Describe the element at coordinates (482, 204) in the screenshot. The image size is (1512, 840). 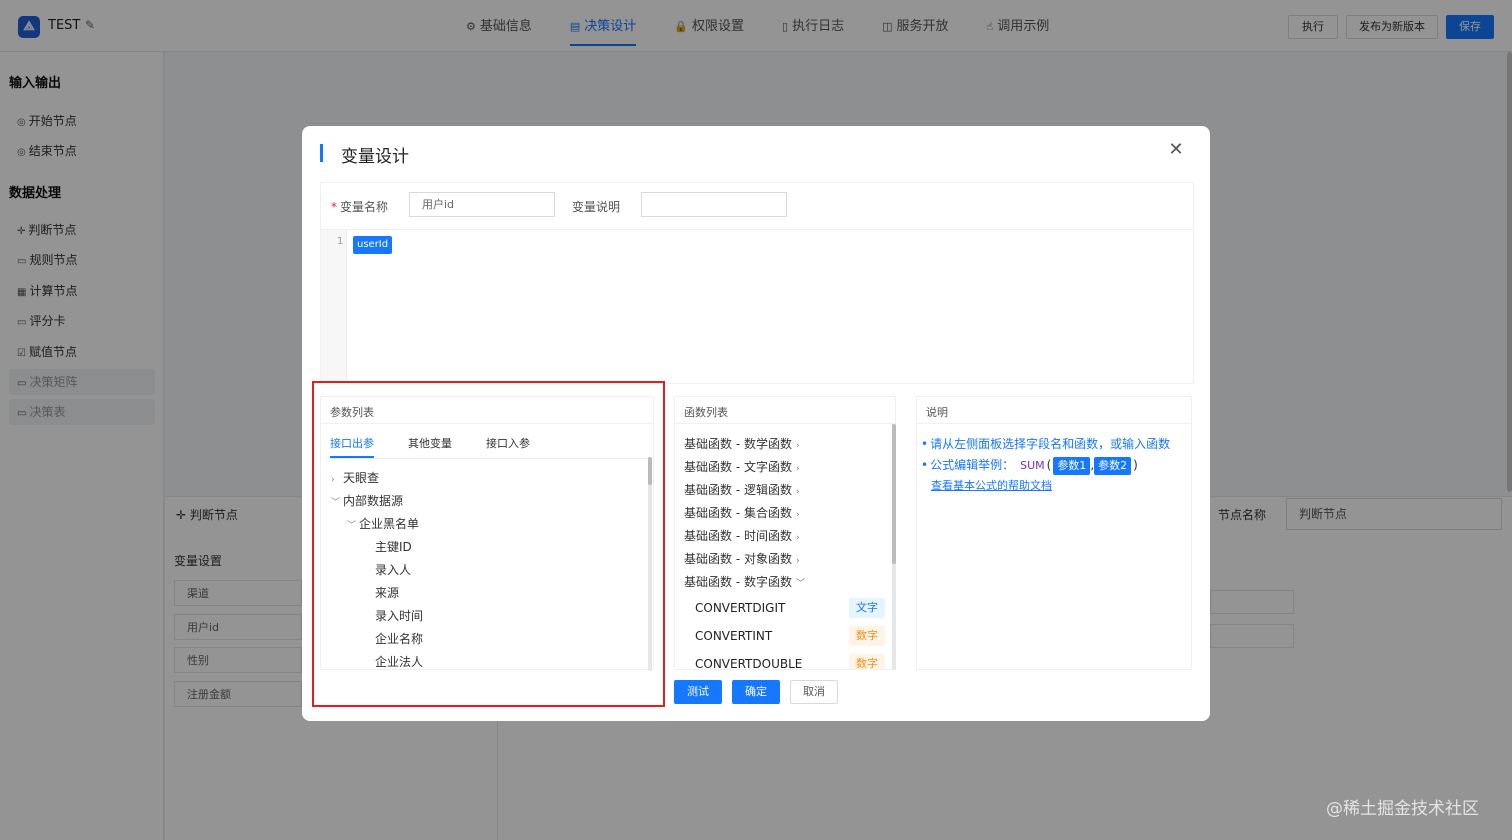
I see `variable-name-input: 用户id` at that location.